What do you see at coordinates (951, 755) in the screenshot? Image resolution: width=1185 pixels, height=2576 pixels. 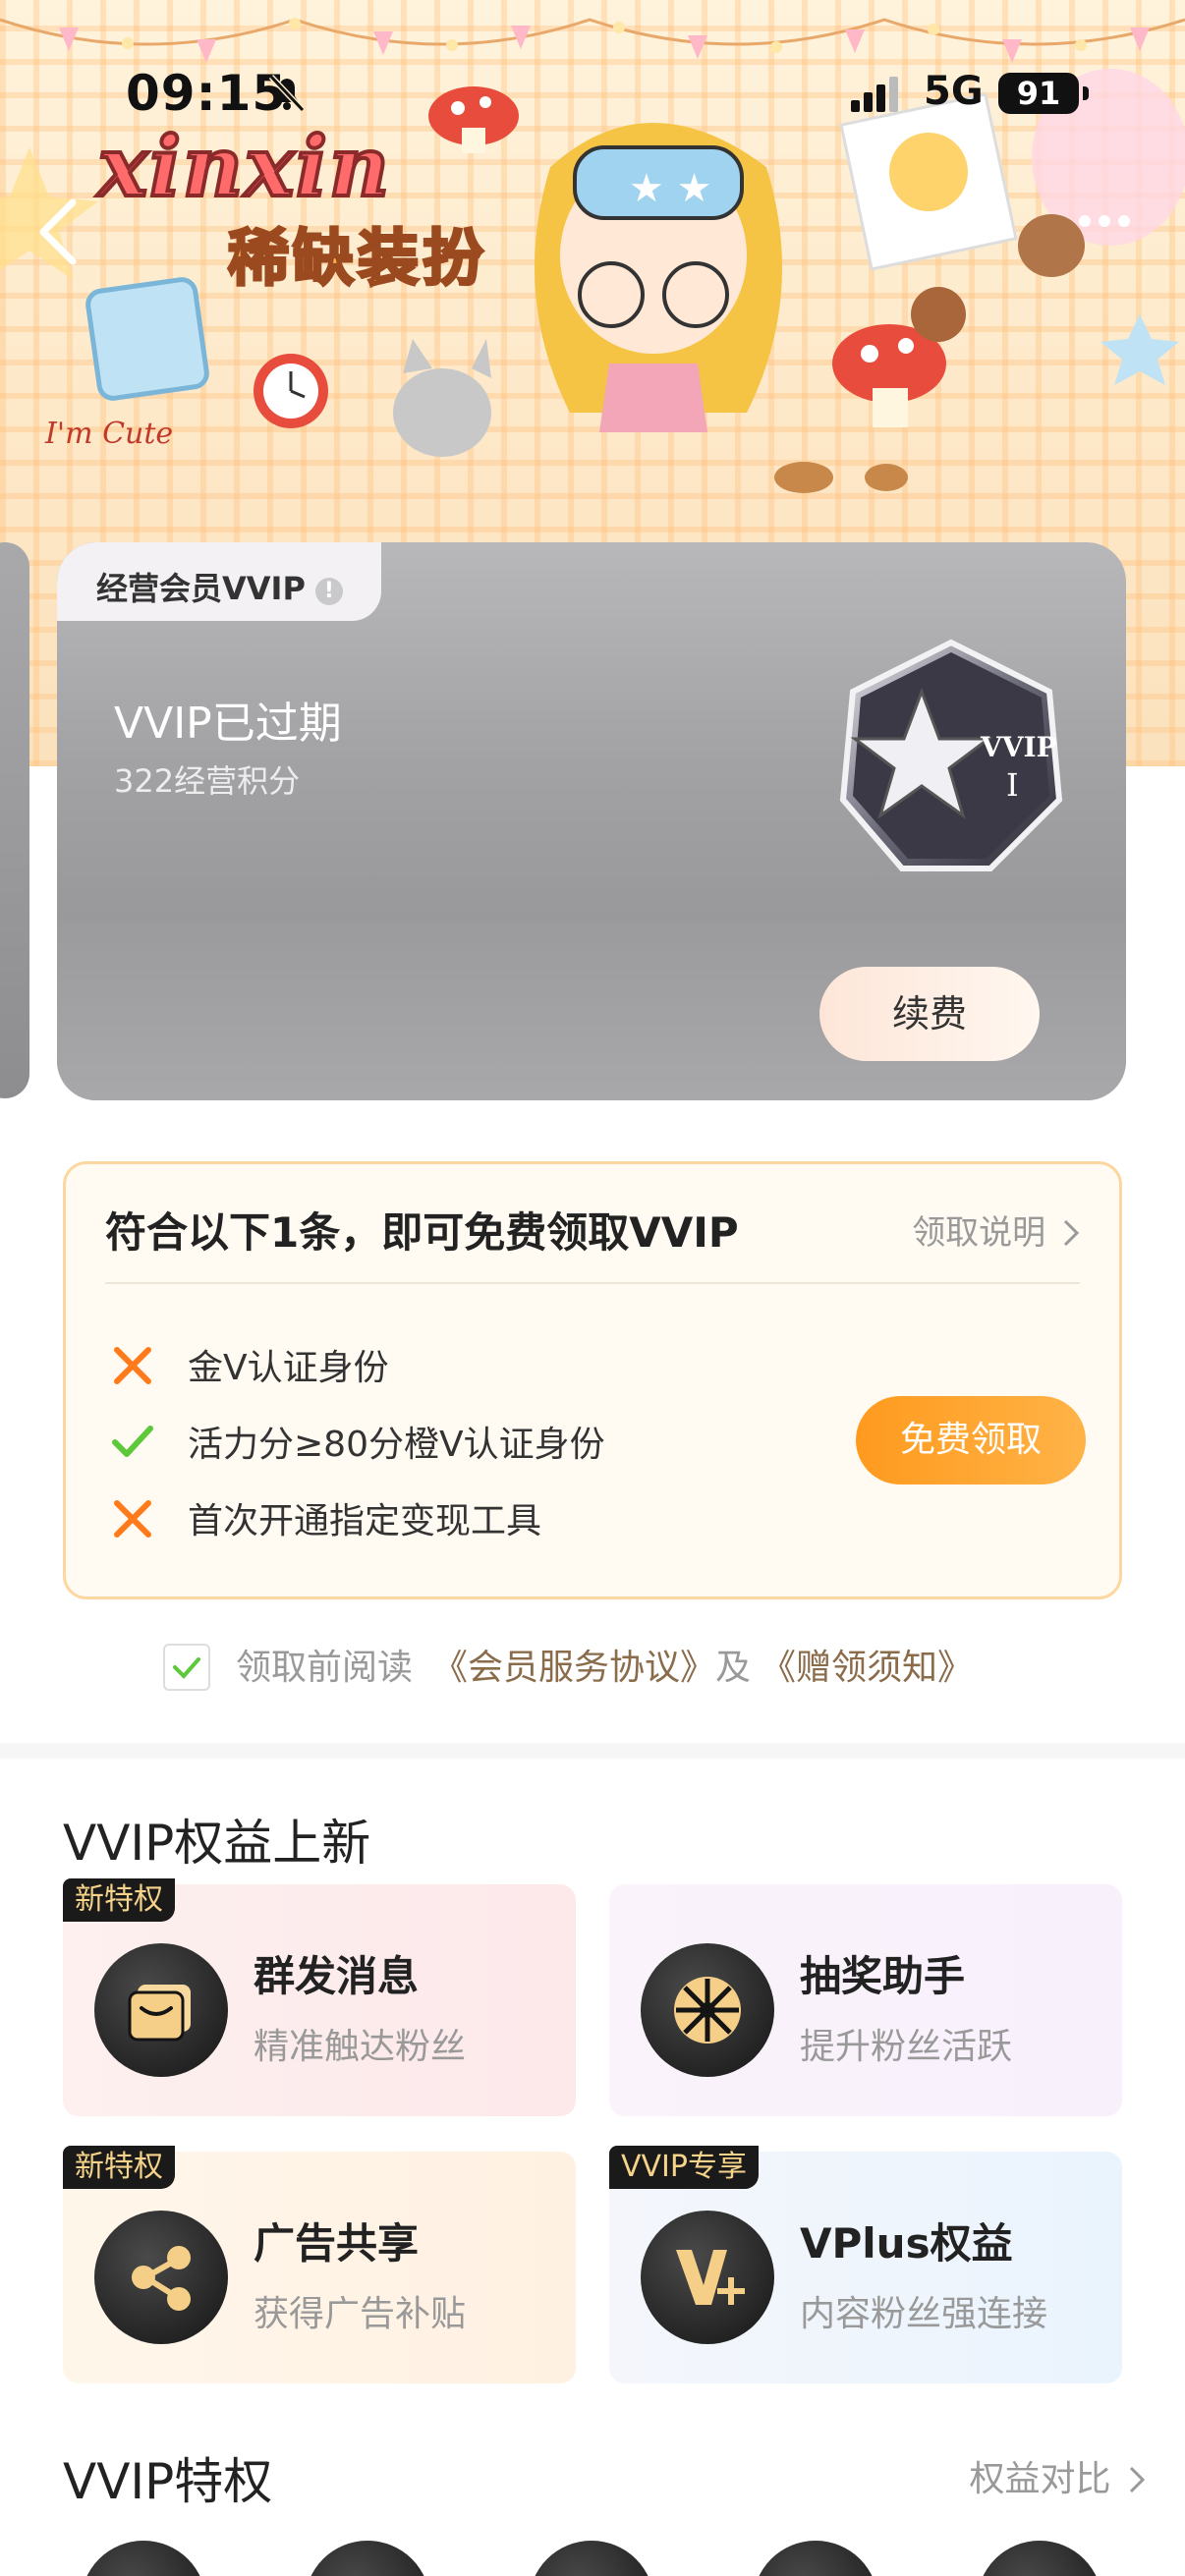 I see `vvip-badge-icon: VVIP I` at bounding box center [951, 755].